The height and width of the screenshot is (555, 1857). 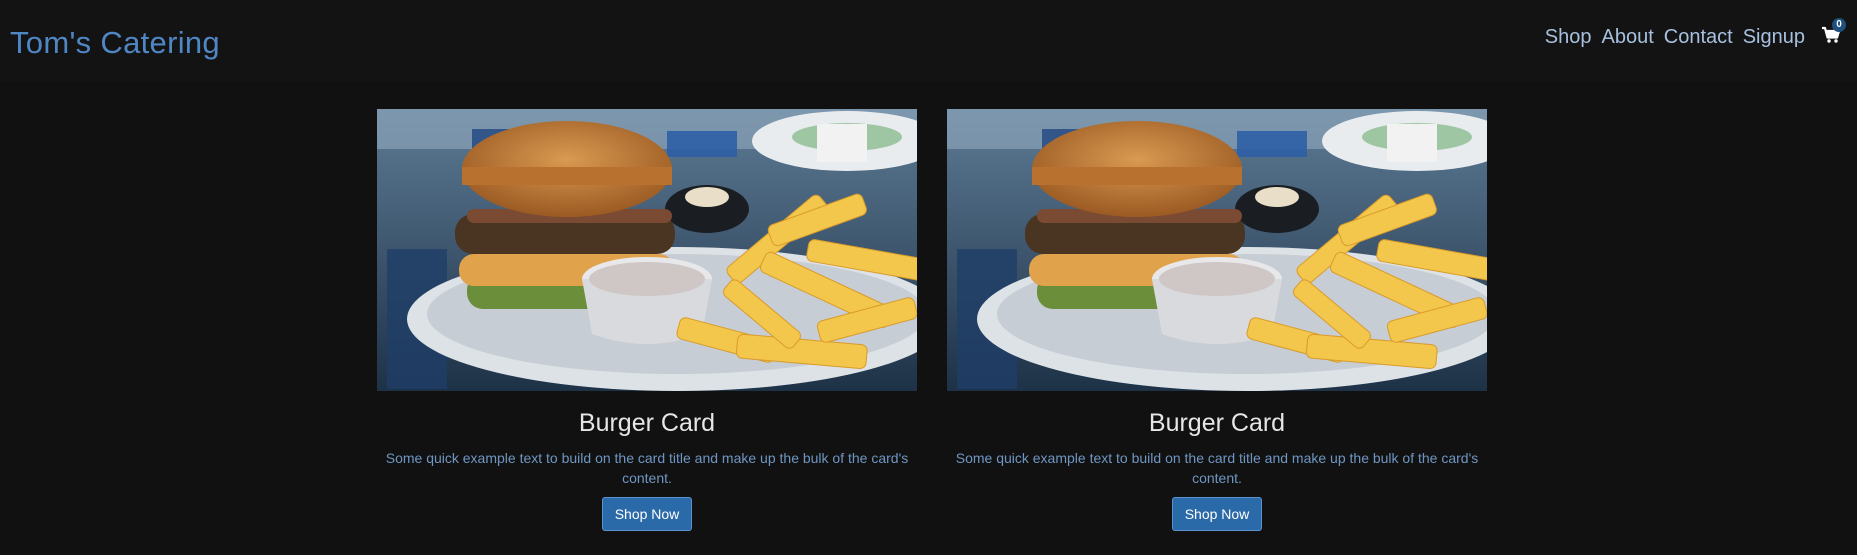 I want to click on nav-links: Shop About Contact Signup, so click(x=1675, y=37).